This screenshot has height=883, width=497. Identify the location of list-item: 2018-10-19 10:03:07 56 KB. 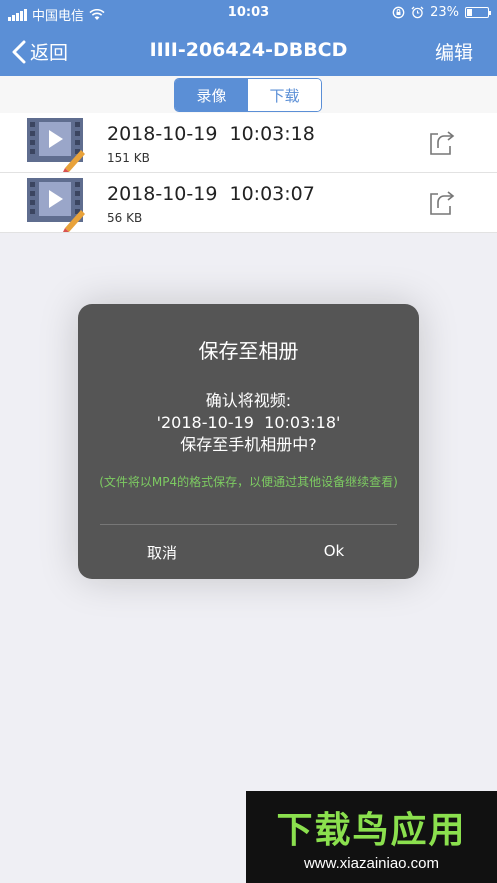
(248, 203).